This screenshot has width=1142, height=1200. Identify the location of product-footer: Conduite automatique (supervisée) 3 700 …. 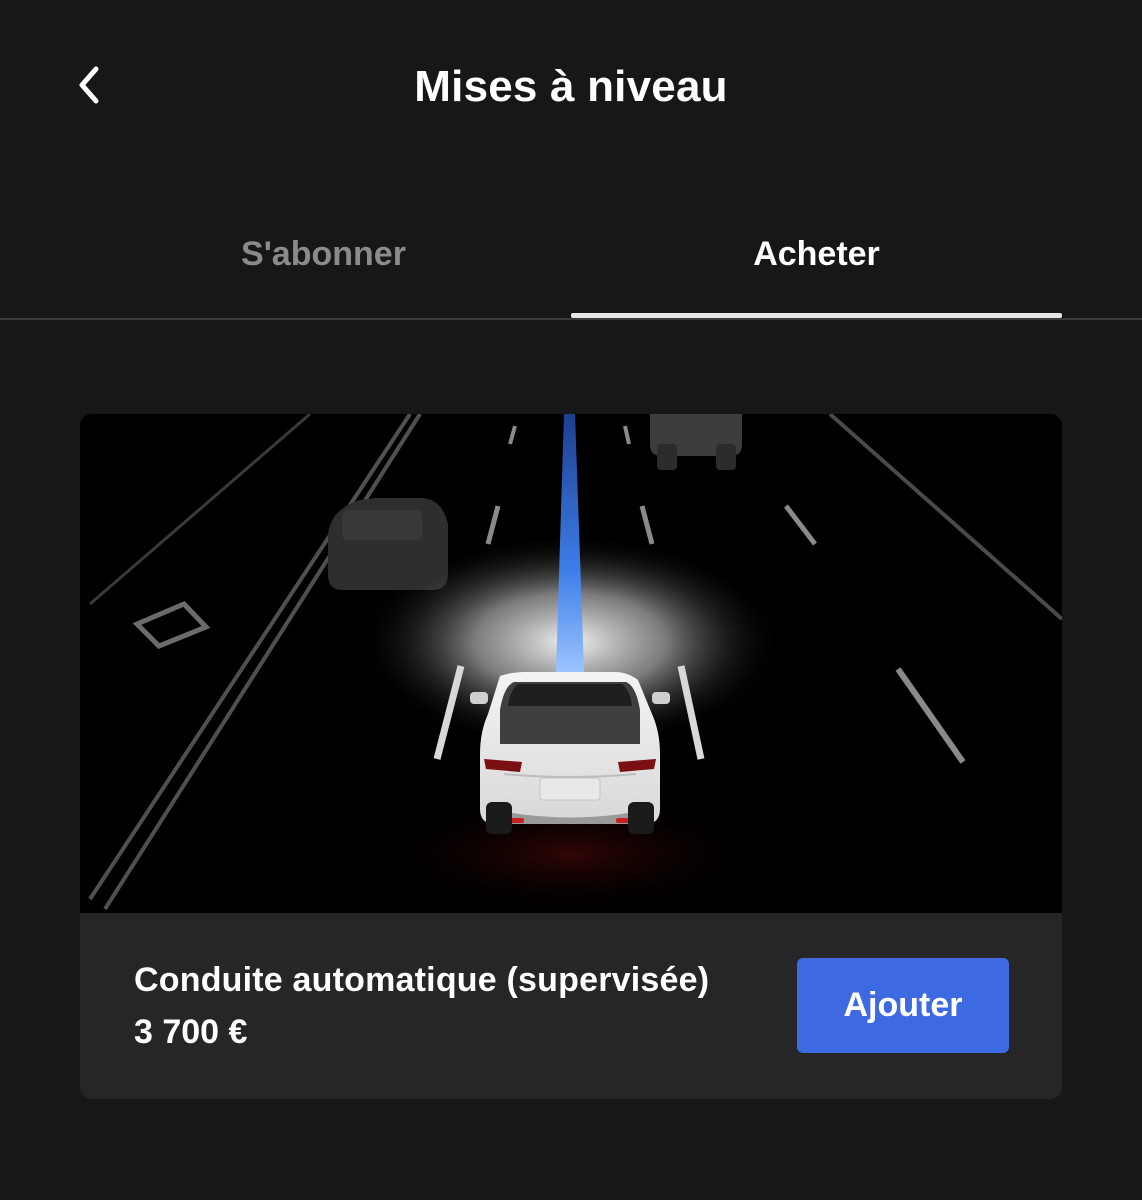
(571, 1006).